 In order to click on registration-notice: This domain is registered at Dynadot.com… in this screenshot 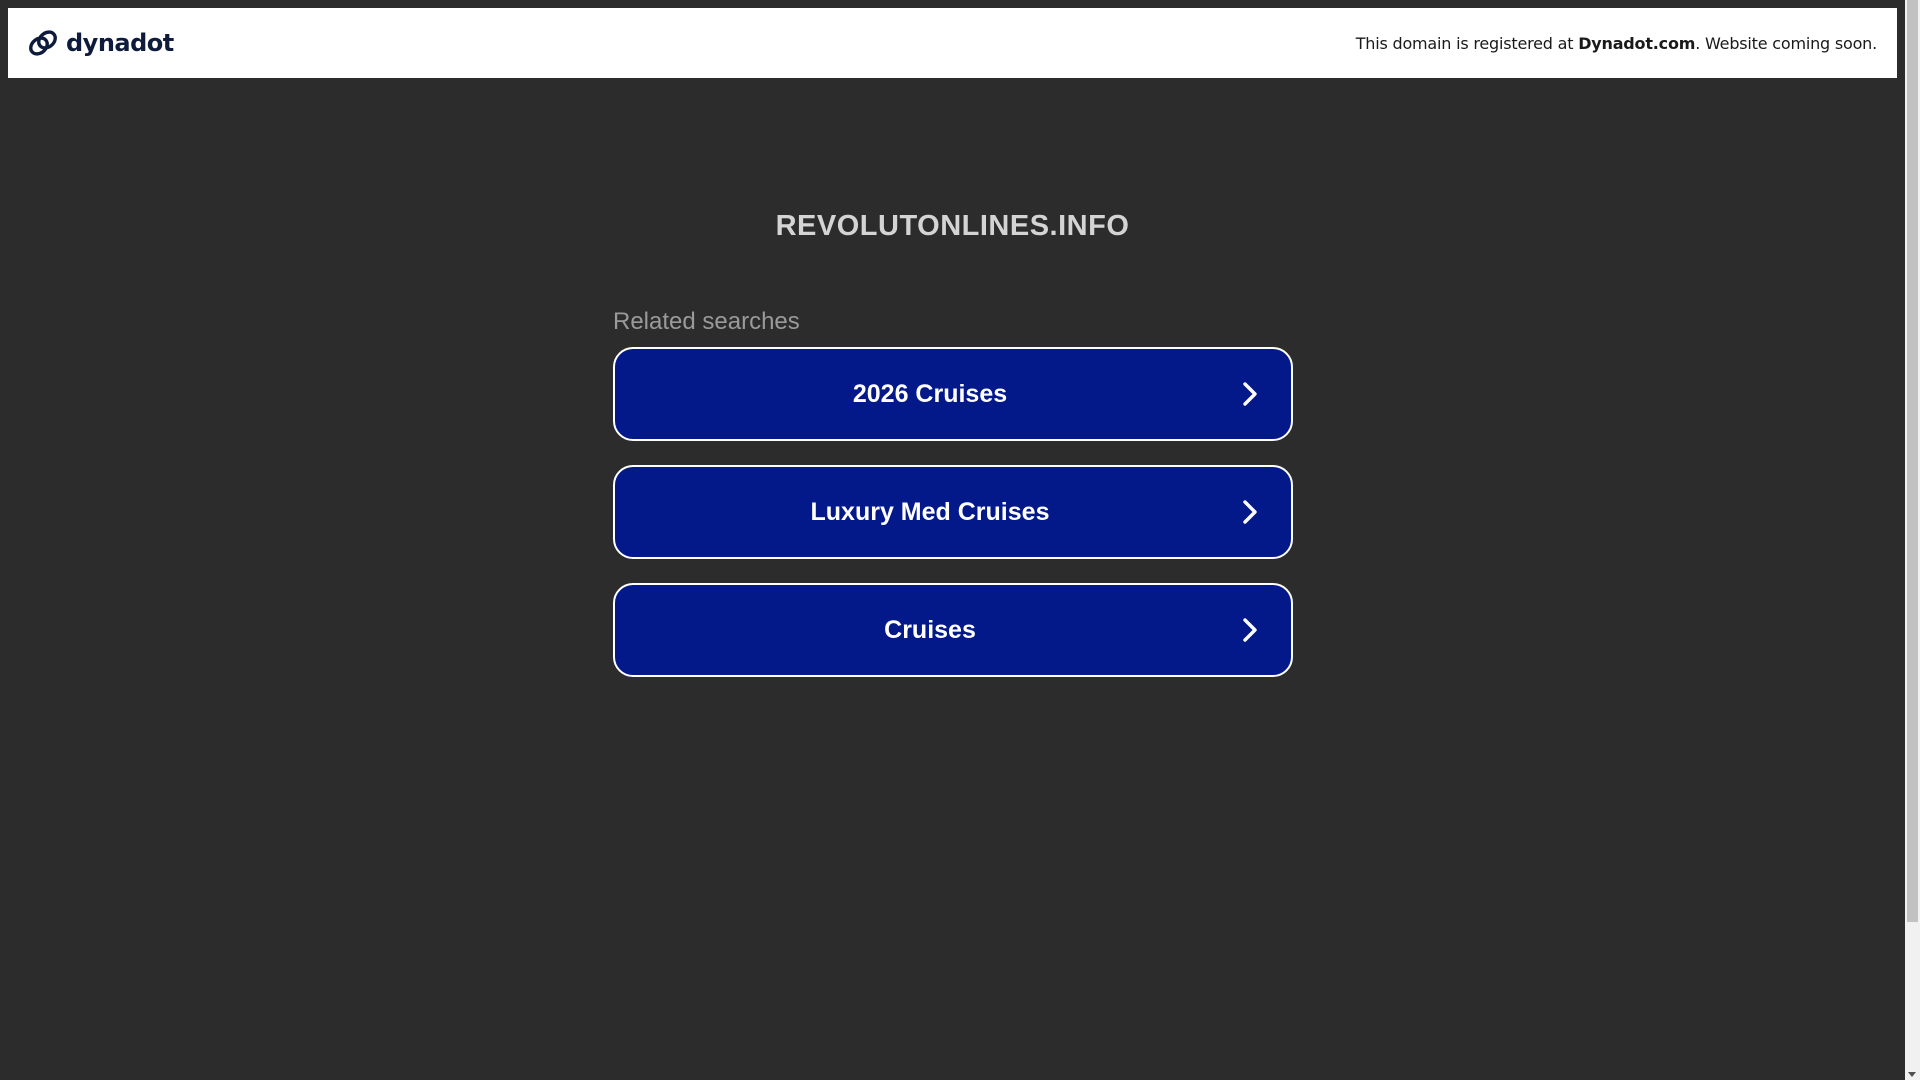, I will do `click(1616, 43)`.